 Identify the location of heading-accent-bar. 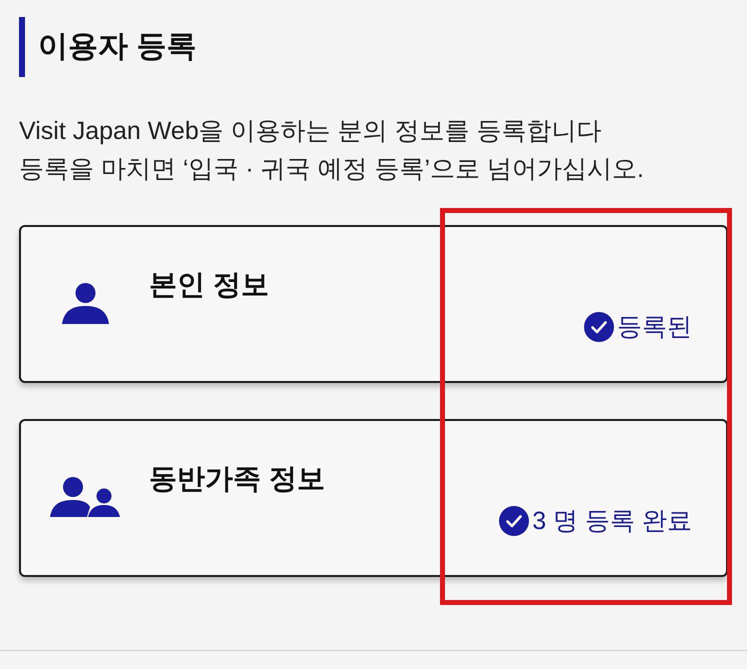
(22, 47).